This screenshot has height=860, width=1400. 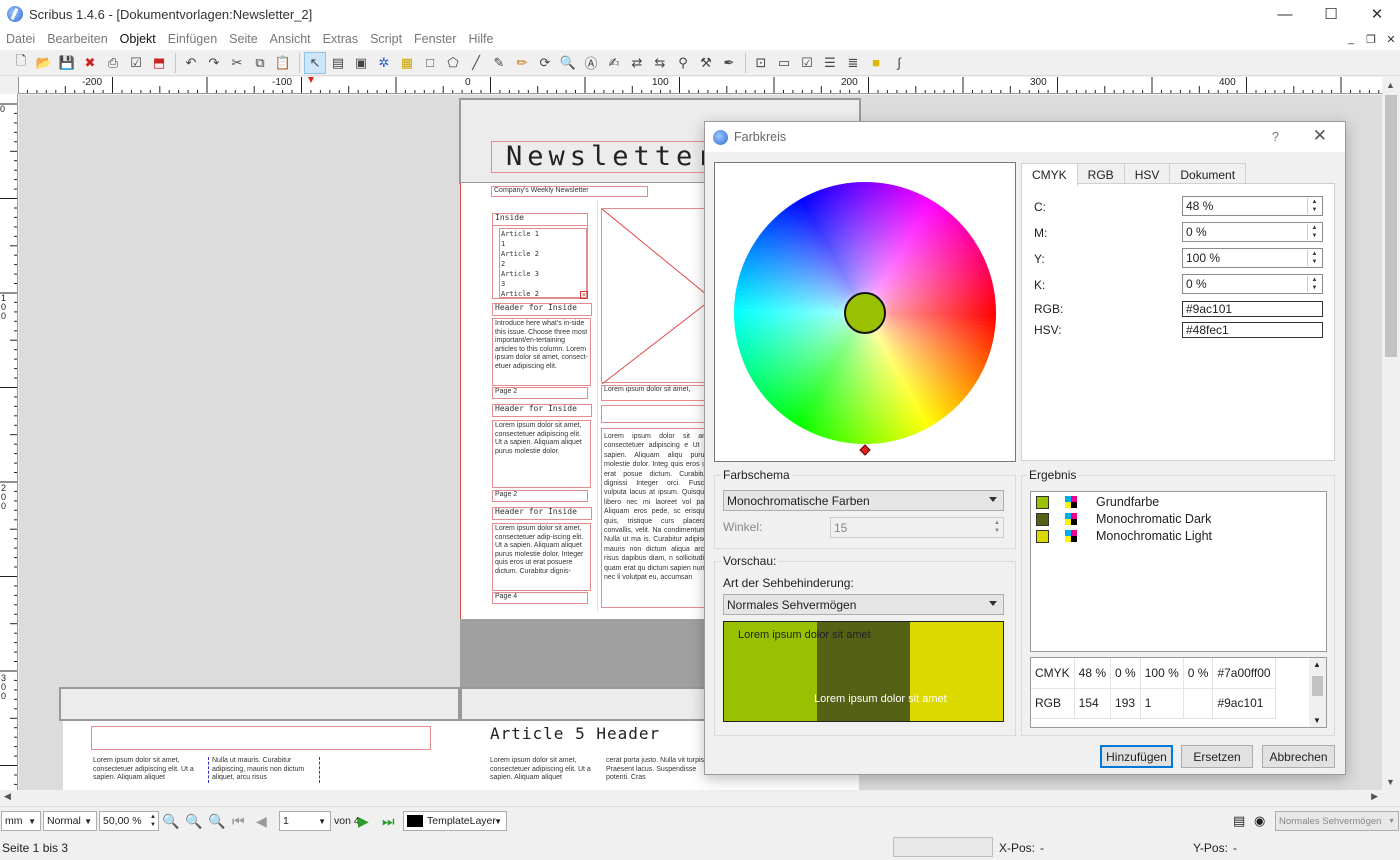 I want to click on menu-extras: Extras, so click(x=340, y=39).